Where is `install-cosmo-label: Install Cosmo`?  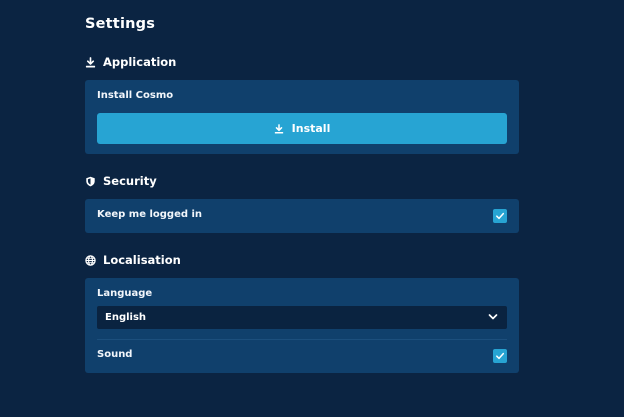 install-cosmo-label: Install Cosmo is located at coordinates (135, 95).